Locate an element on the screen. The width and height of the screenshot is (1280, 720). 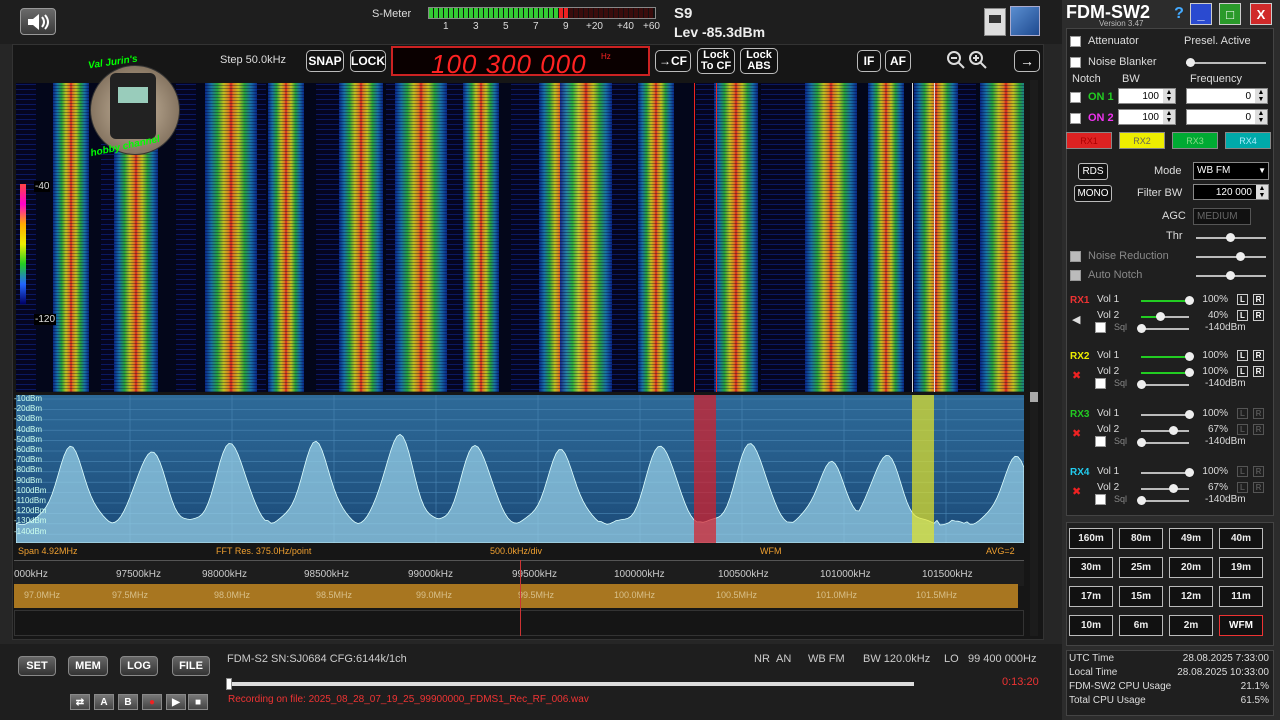
band-button-20m: 20m is located at coordinates (1191, 567).